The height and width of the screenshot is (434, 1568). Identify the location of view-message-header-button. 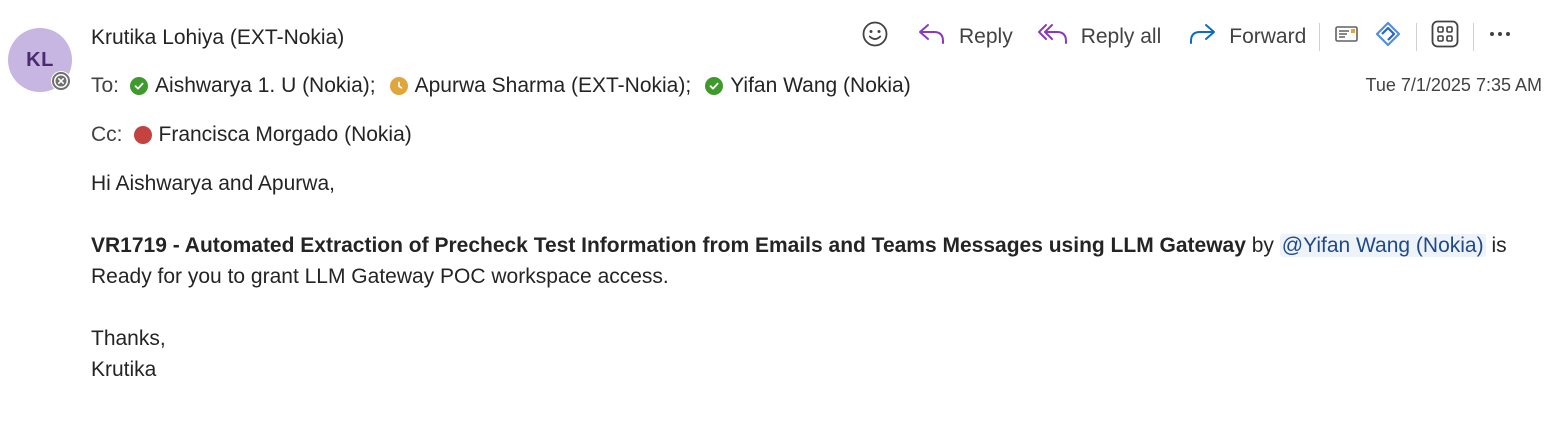
(1347, 37).